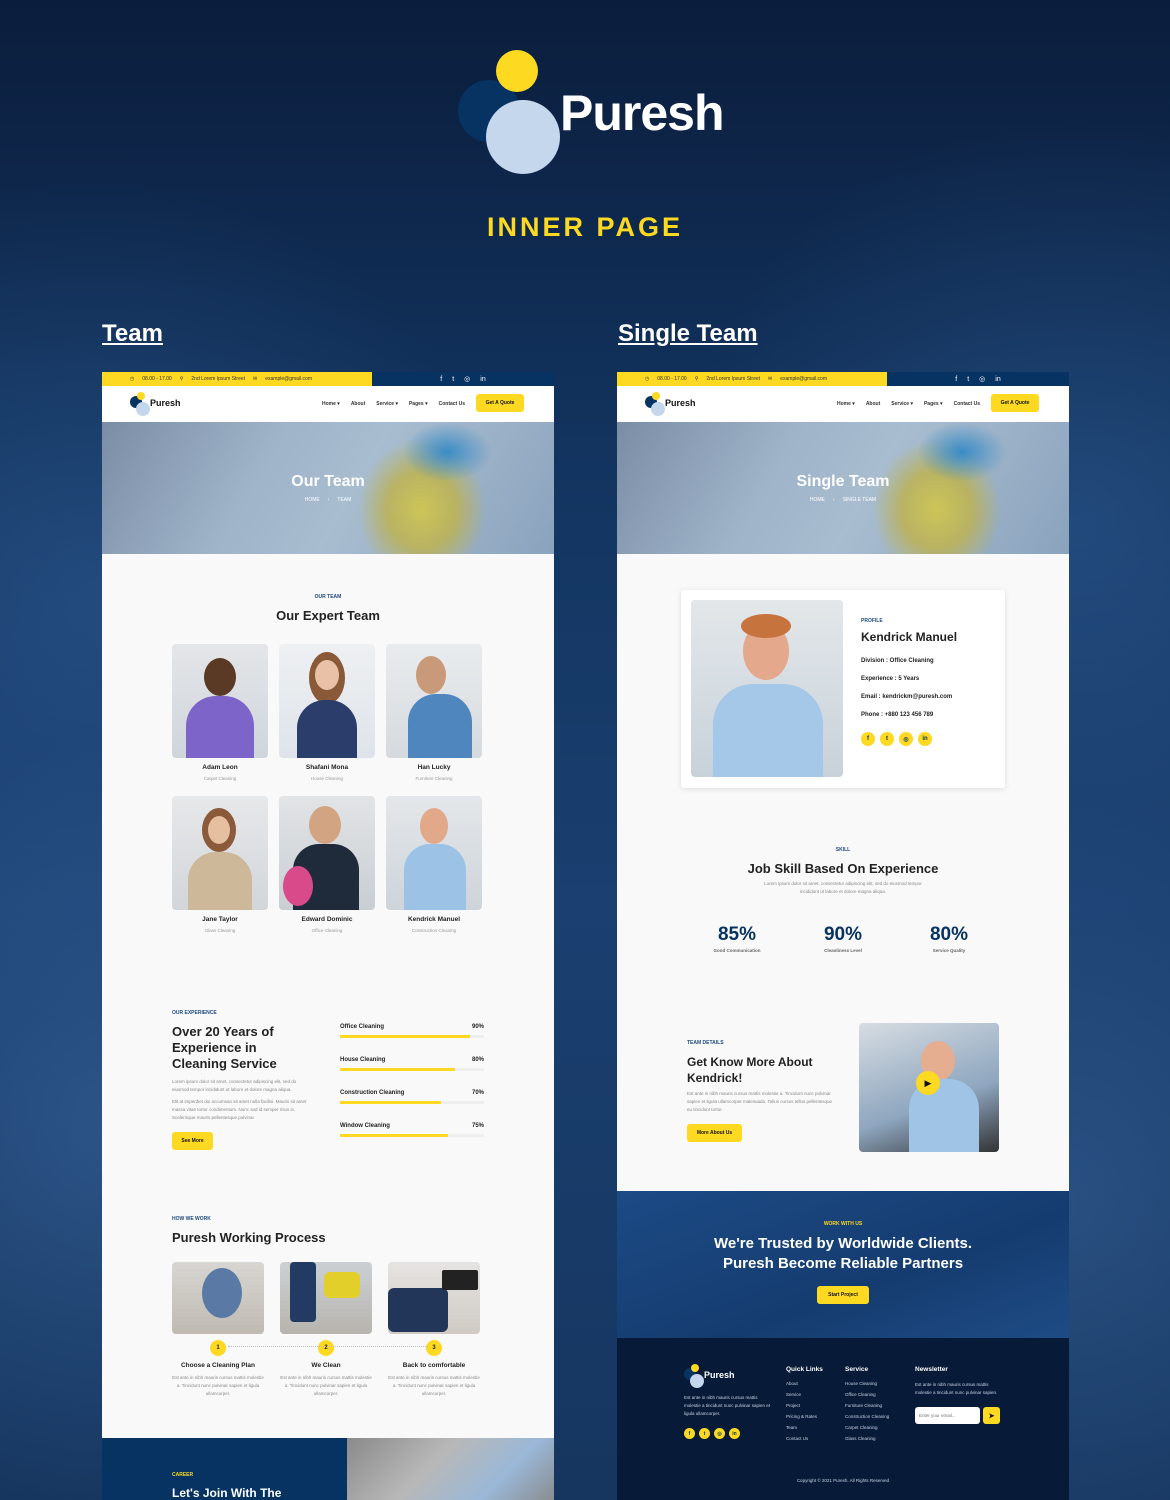  Describe the element at coordinates (327, 872) in the screenshot. I see `team-card: Edward Dominic Office Cleaning` at that location.